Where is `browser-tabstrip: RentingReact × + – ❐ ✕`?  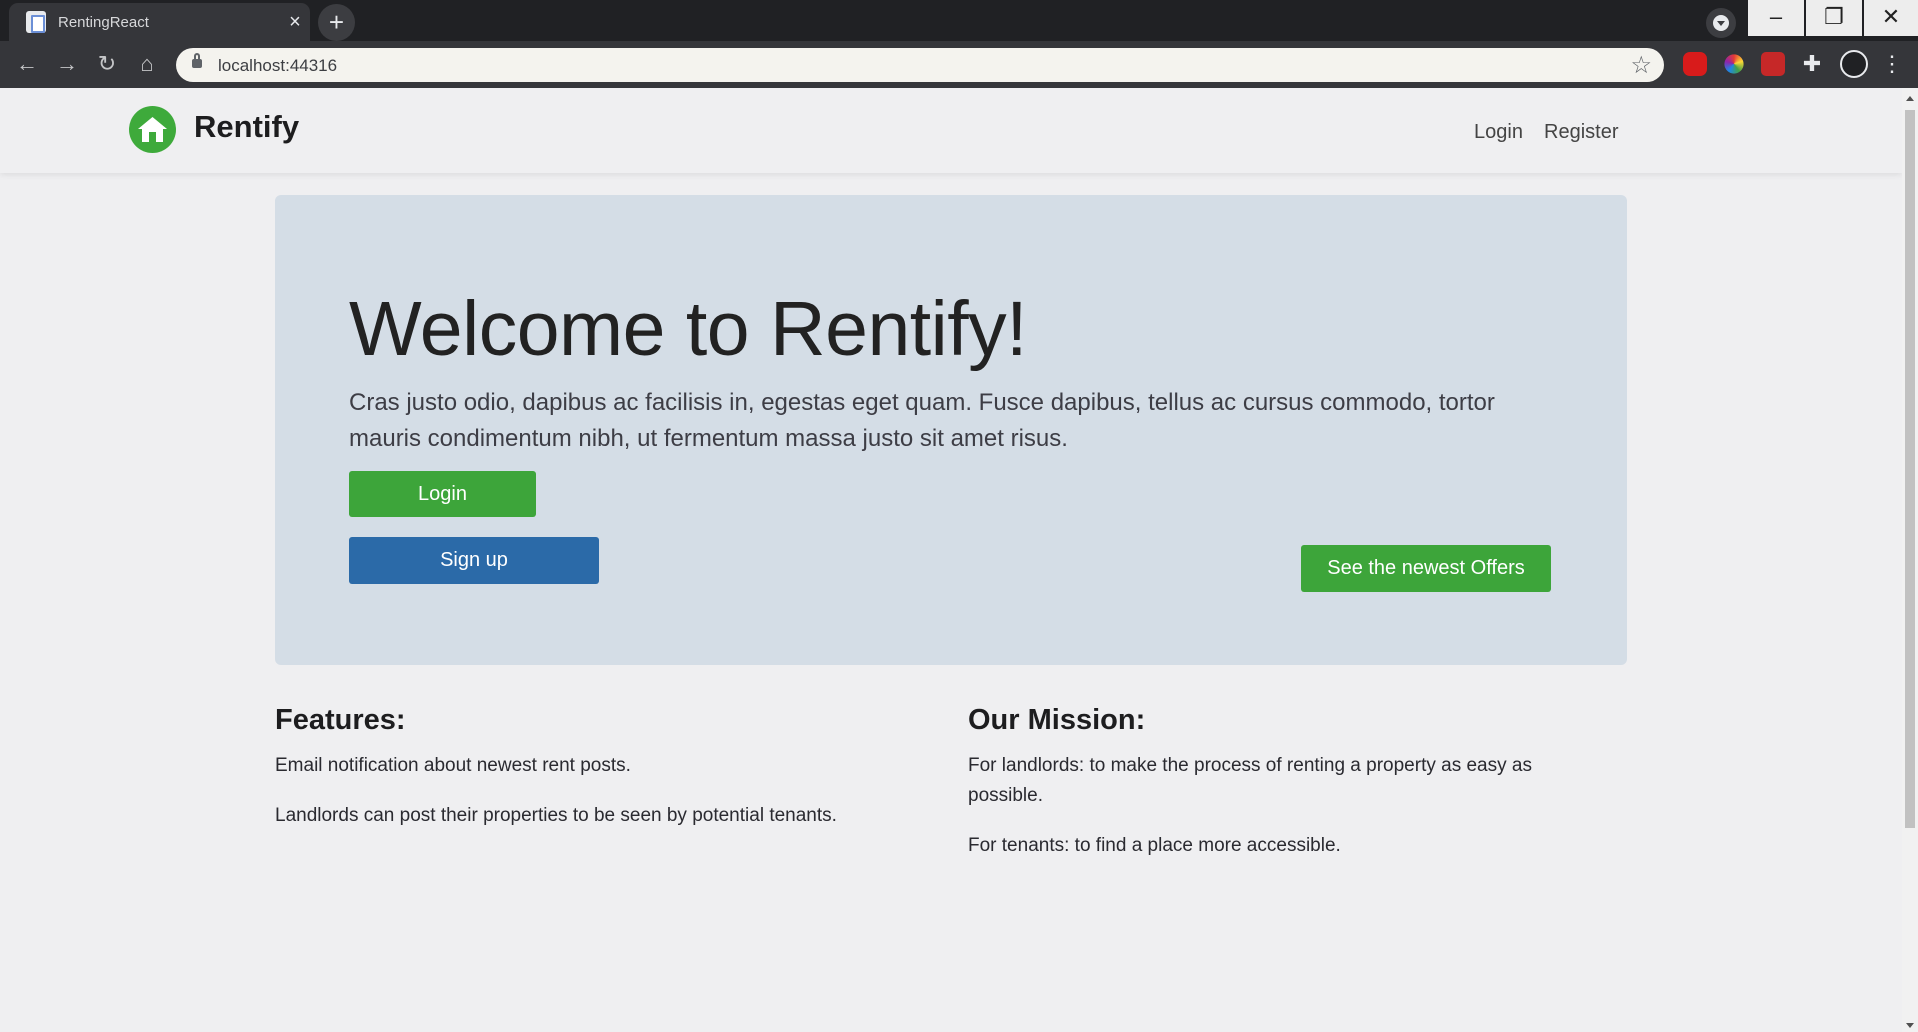 browser-tabstrip: RentingReact × + – ❐ ✕ is located at coordinates (959, 20).